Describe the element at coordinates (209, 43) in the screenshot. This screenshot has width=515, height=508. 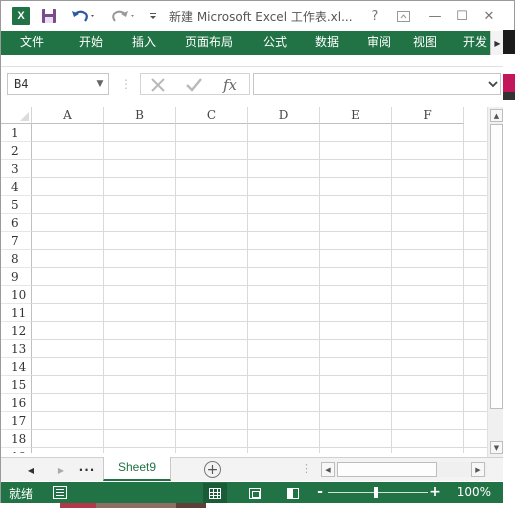
I see `tab-page-layout: 页面布局` at that location.